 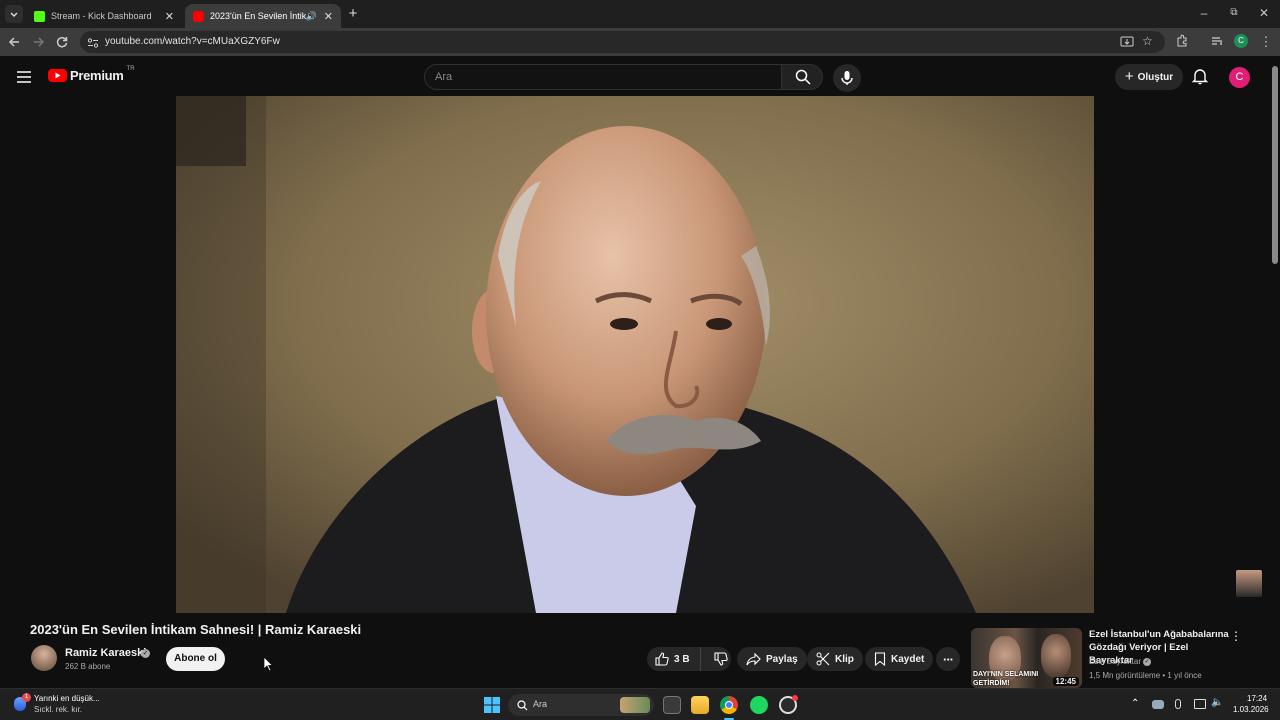 I want to click on chrome-taskbar-icon, so click(x=729, y=705).